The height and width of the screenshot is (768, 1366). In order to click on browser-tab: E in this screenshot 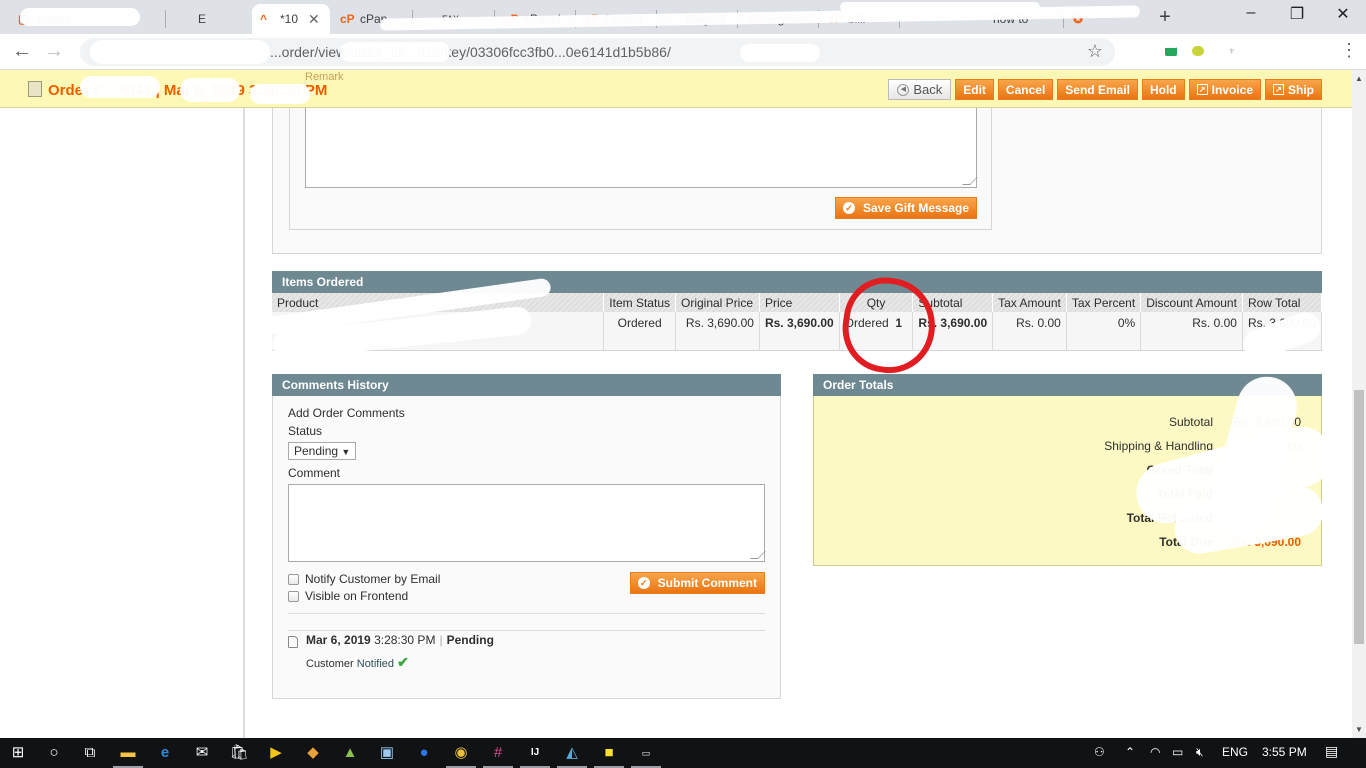, I will do `click(210, 19)`.